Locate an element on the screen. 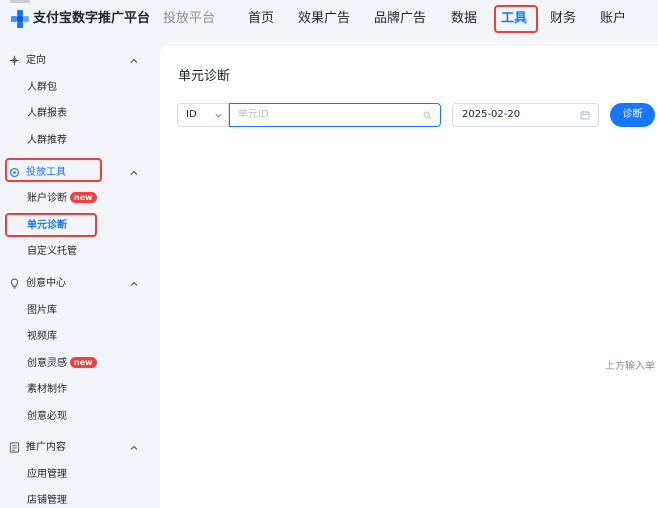 This screenshot has width=658, height=508. tool-icon is located at coordinates (14, 172).